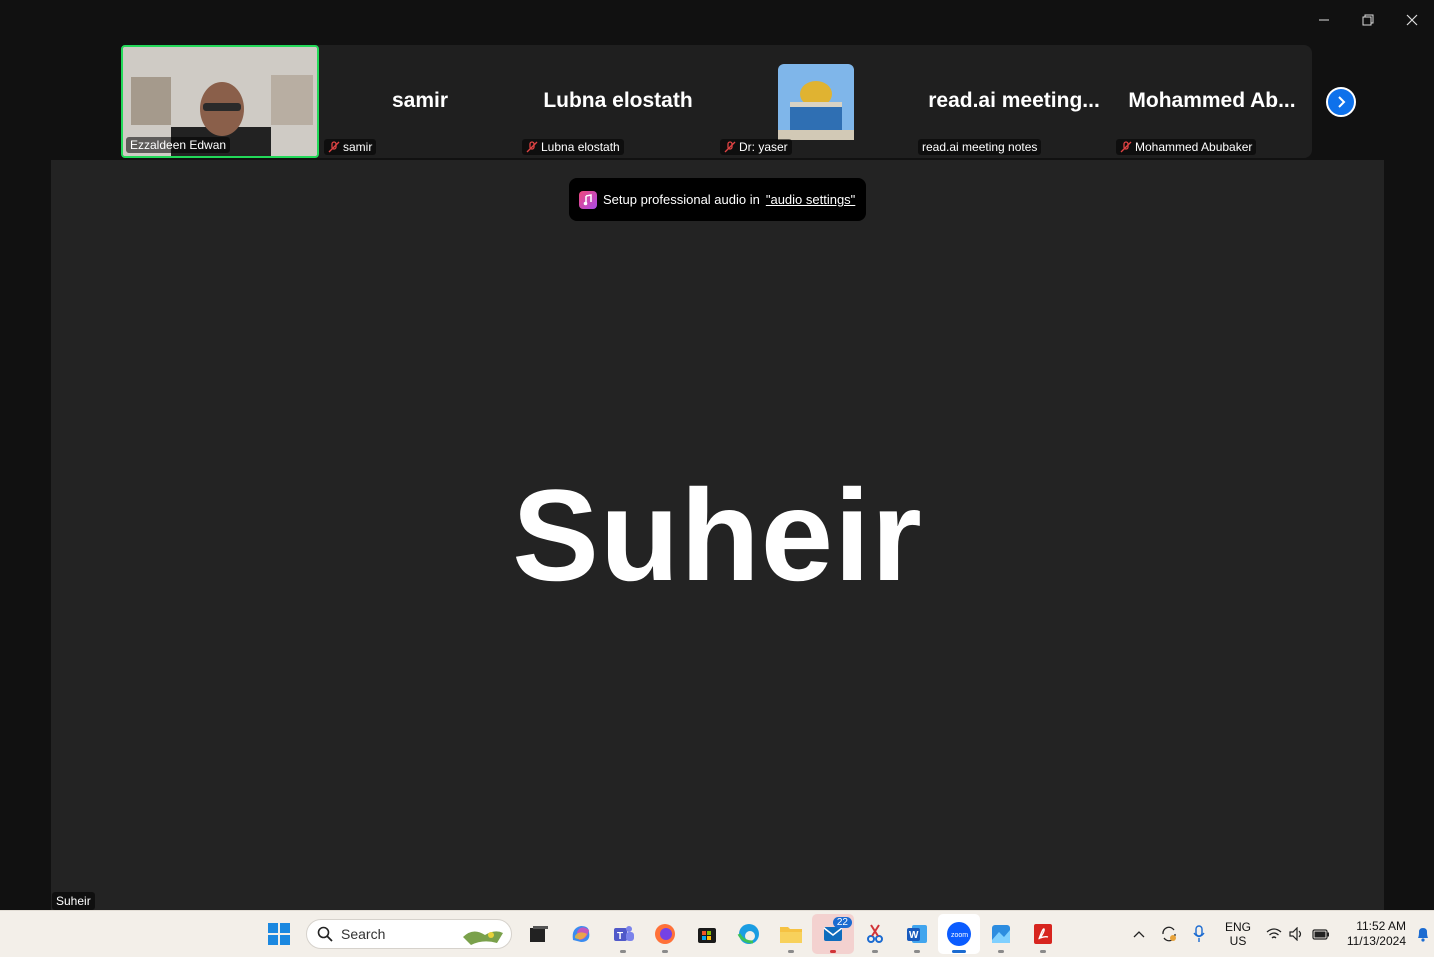 This screenshot has height=957, width=1434. I want to click on photos-icon, so click(1001, 934).